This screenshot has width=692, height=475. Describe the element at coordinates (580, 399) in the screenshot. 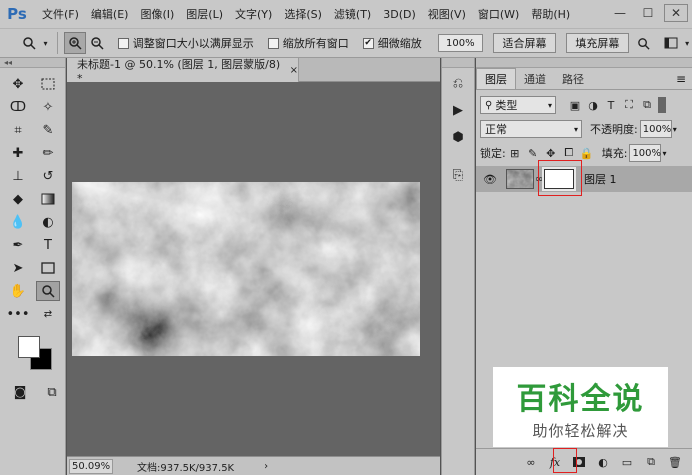

I see `watermark-title: 百科全说` at that location.